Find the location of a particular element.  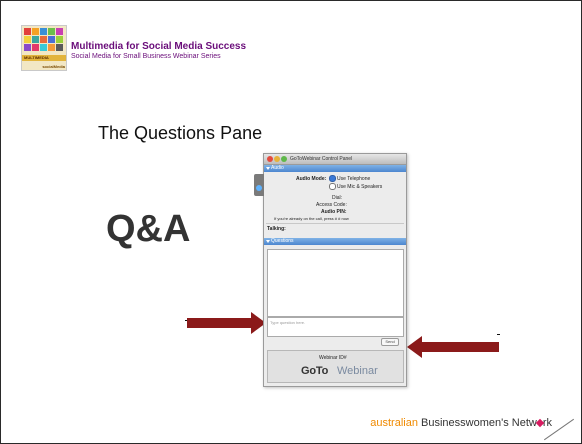

qa-label: Q&A is located at coordinates (148, 229).